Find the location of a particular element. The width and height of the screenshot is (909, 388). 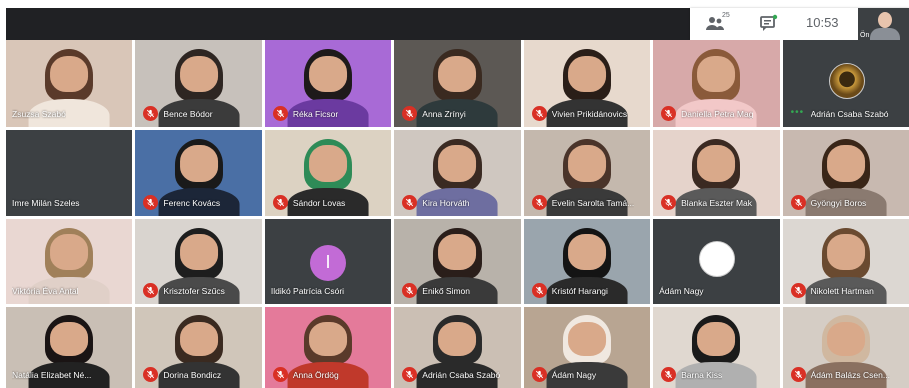

participant-tile: Adrián Csaba Szabó is located at coordinates (457, 347).